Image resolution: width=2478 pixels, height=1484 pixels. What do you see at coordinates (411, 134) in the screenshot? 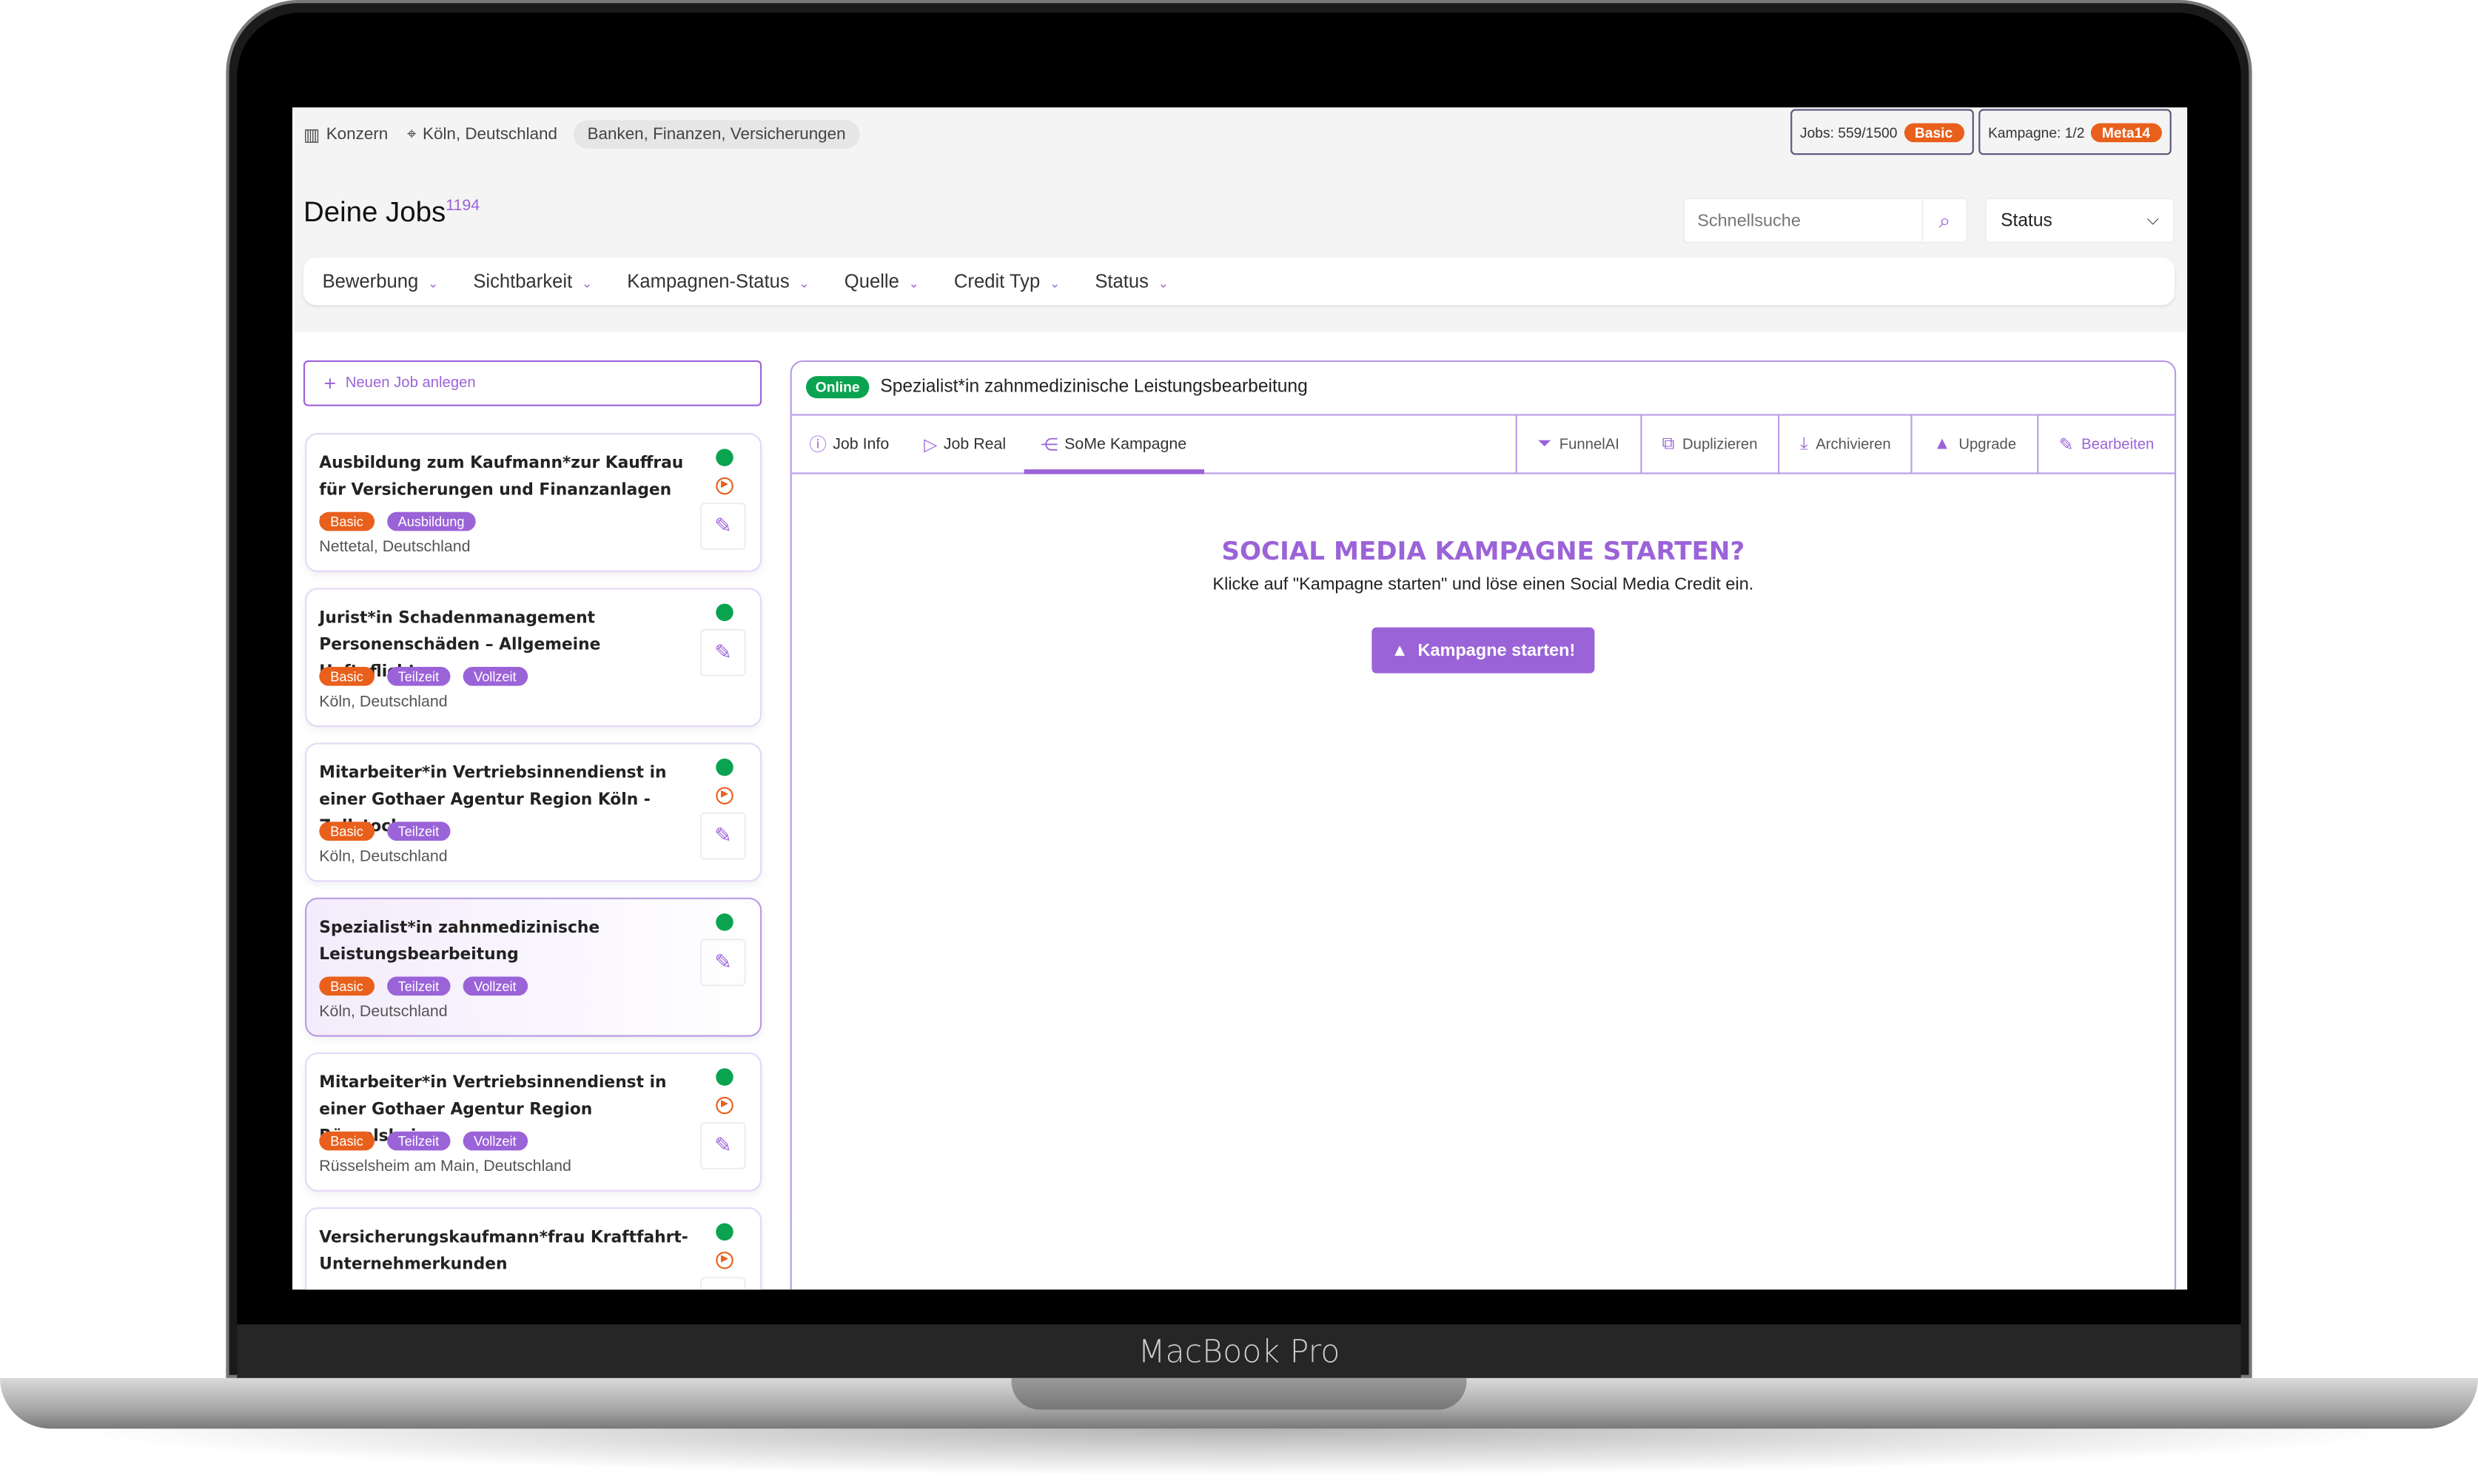
I see `location-pin-icon: ⌖` at bounding box center [411, 134].